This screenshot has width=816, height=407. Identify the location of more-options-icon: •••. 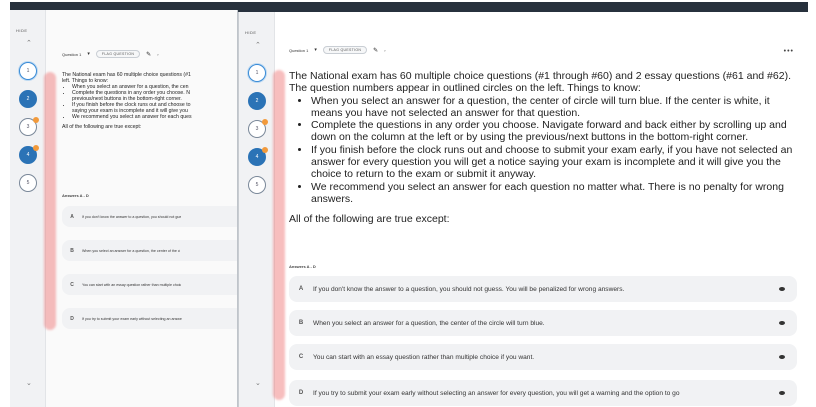
(789, 51).